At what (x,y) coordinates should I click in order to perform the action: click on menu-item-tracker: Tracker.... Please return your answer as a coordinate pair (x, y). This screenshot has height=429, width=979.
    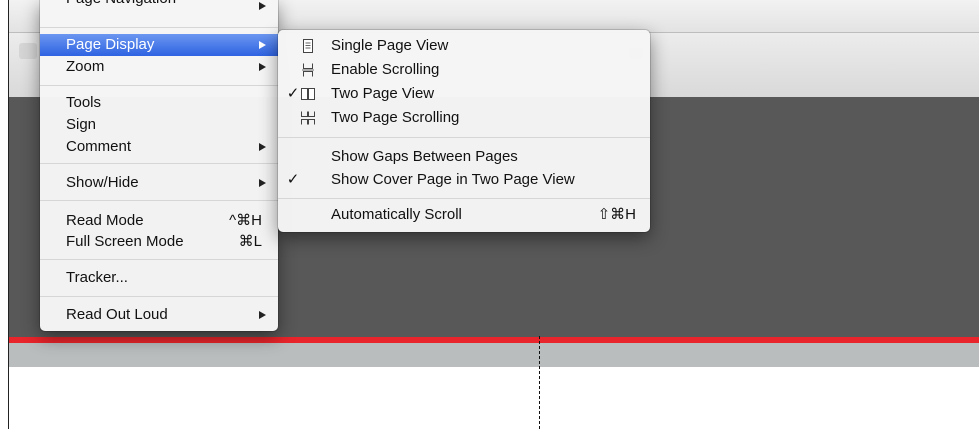
    Looking at the image, I should click on (159, 278).